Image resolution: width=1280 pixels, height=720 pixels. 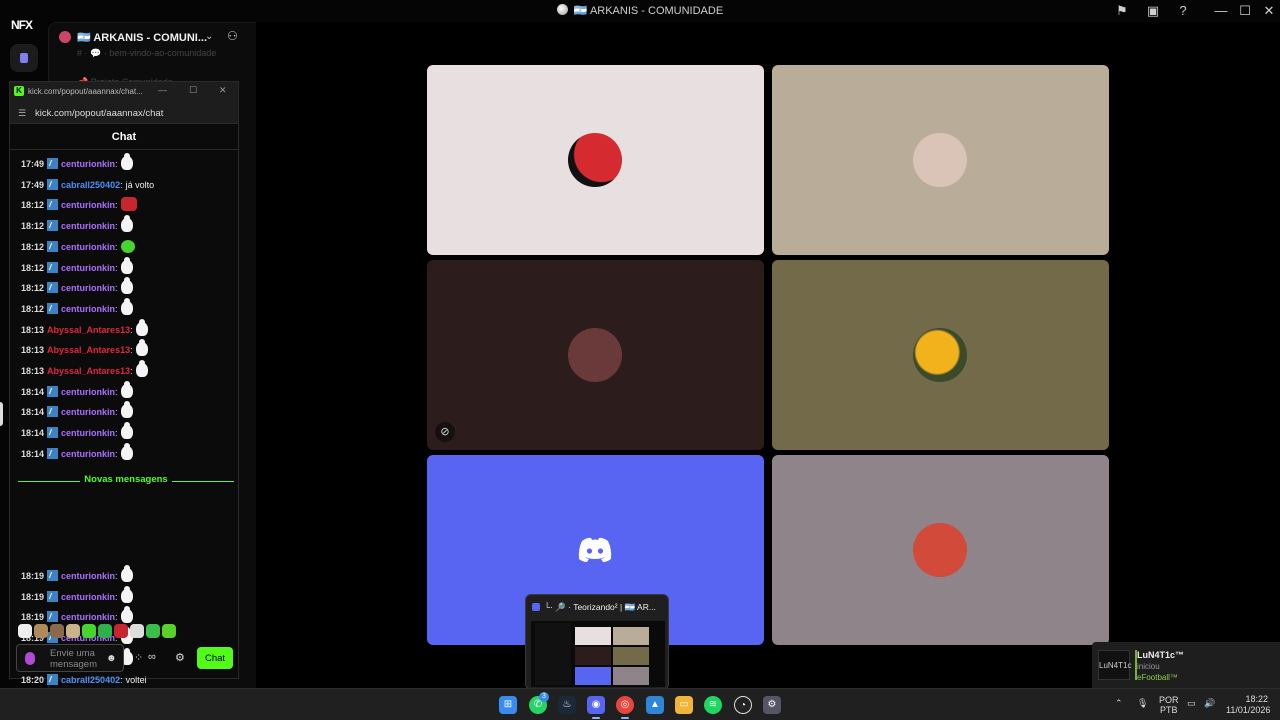 I want to click on message-text: voltei, so click(x=136, y=679).